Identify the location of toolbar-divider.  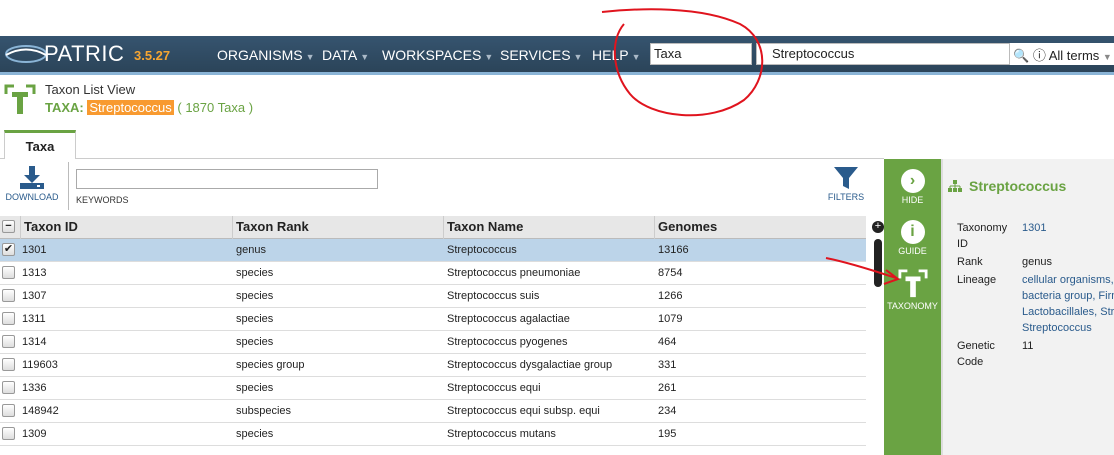
(68, 186).